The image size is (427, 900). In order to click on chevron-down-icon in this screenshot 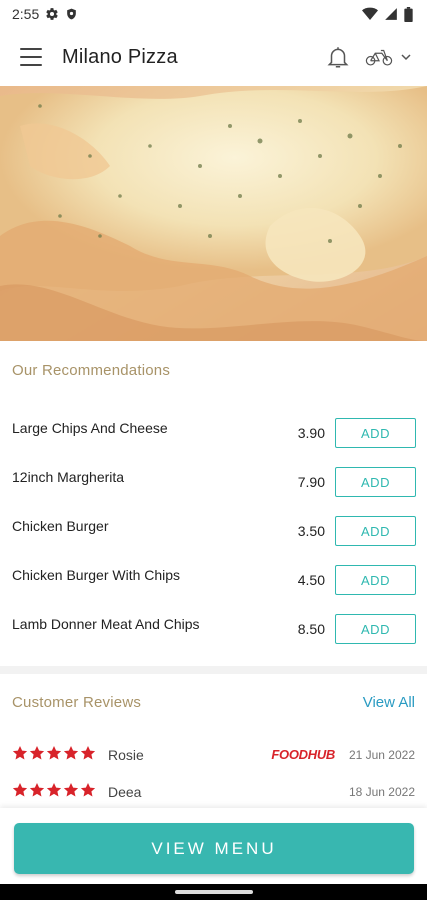, I will do `click(406, 57)`.